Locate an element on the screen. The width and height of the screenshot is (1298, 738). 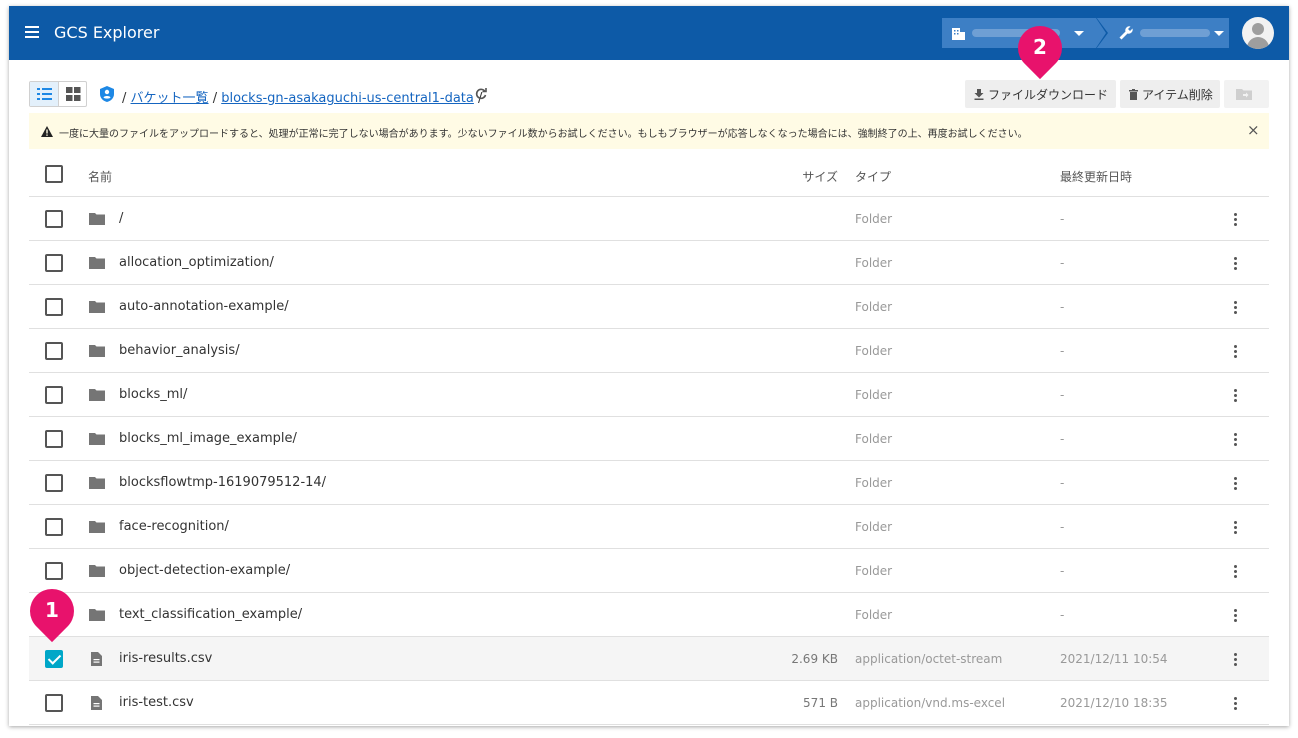
table-row: text_classification_example/Folder - is located at coordinates (649, 615).